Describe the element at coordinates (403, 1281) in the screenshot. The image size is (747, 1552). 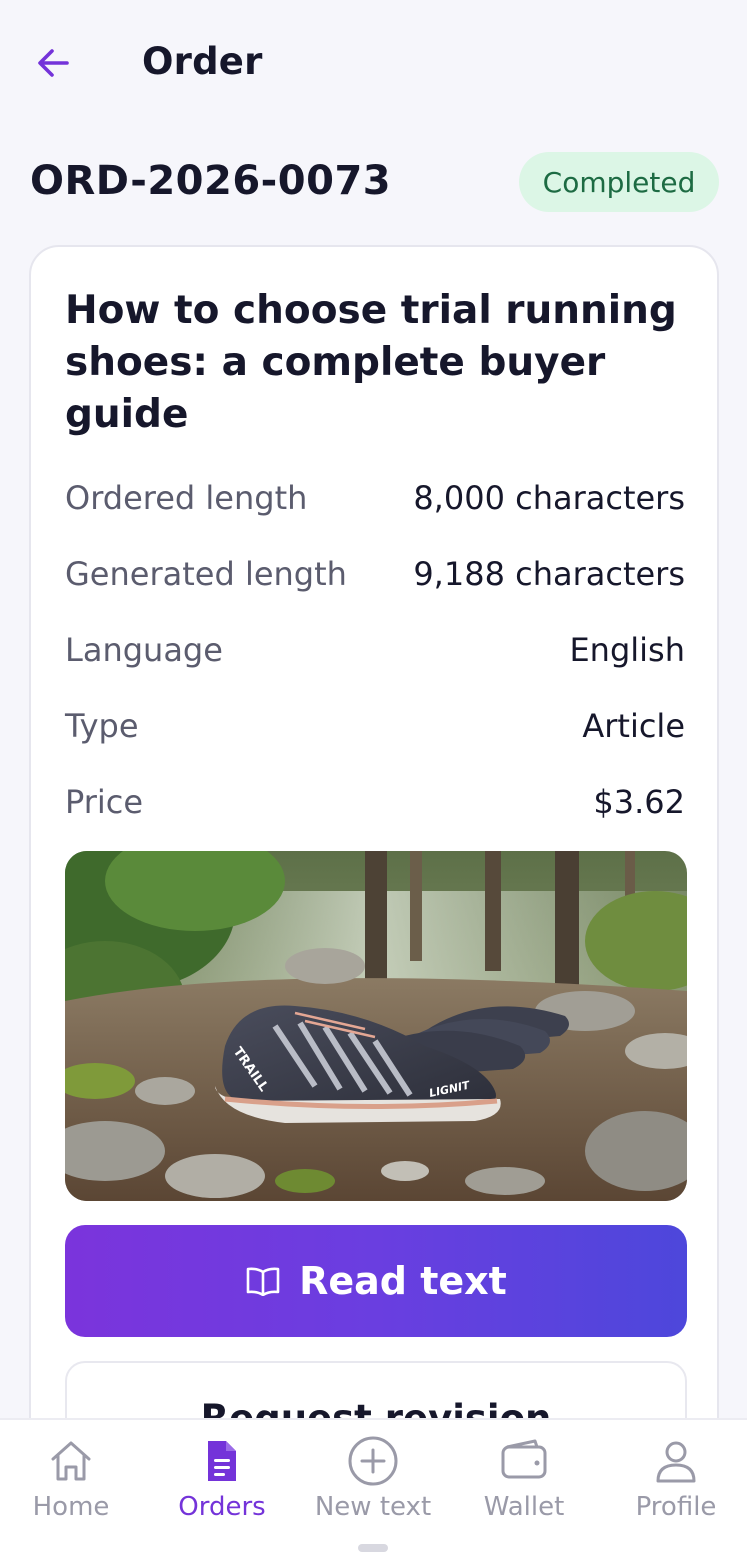
I see `read-text-label: Read text` at that location.